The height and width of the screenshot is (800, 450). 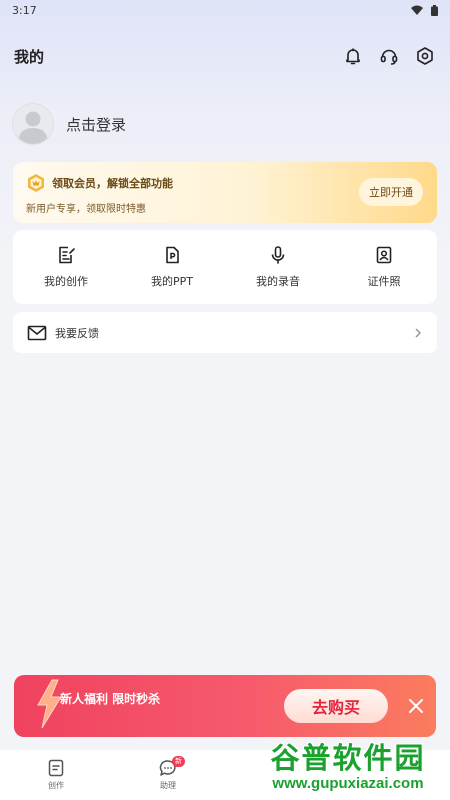 I want to click on grid-item-my-creations: 我的创作, so click(x=66, y=267).